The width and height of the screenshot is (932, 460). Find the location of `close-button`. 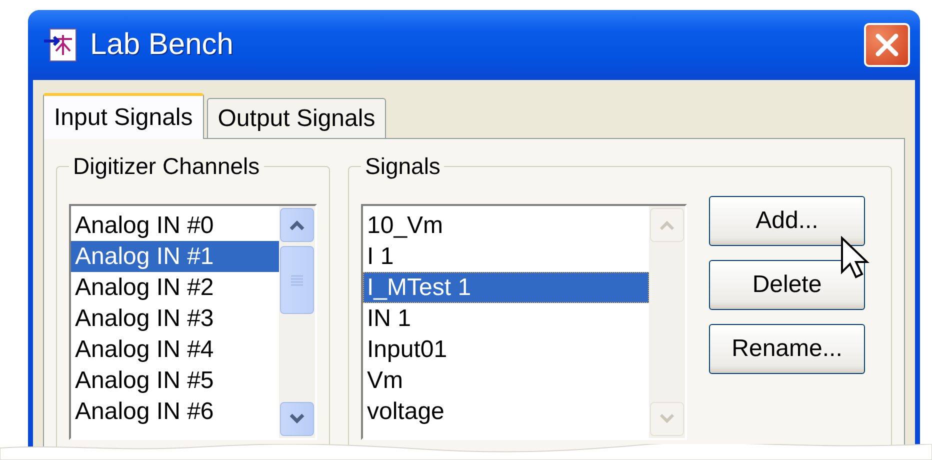

close-button is located at coordinates (887, 45).